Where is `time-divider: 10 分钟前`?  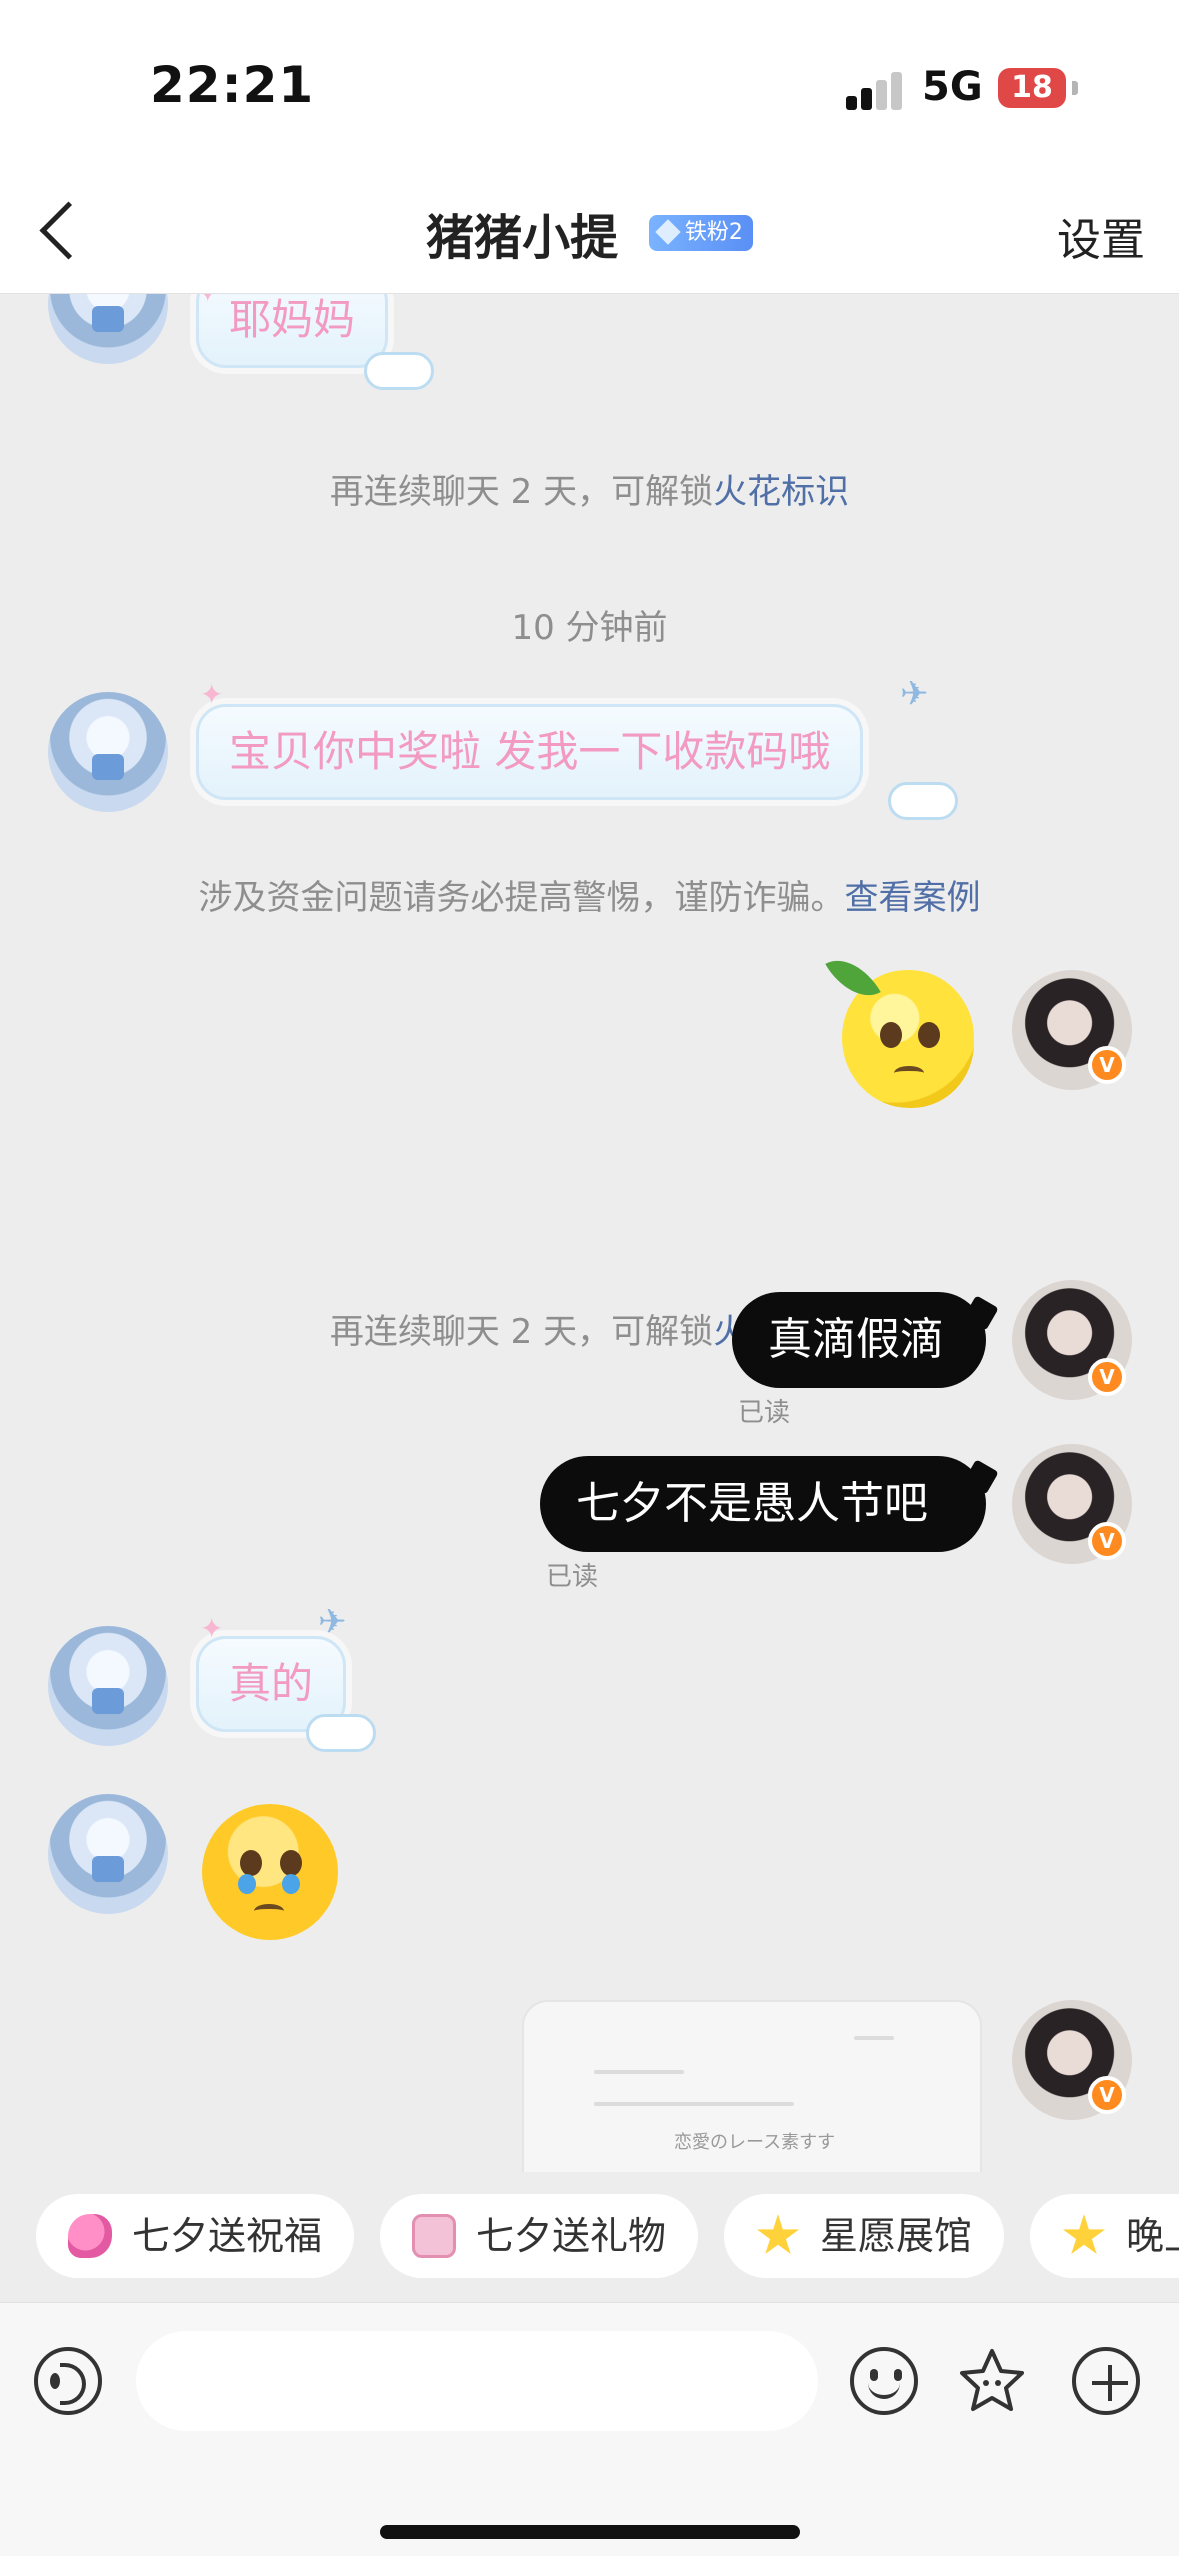 time-divider: 10 分钟前 is located at coordinates (589, 628).